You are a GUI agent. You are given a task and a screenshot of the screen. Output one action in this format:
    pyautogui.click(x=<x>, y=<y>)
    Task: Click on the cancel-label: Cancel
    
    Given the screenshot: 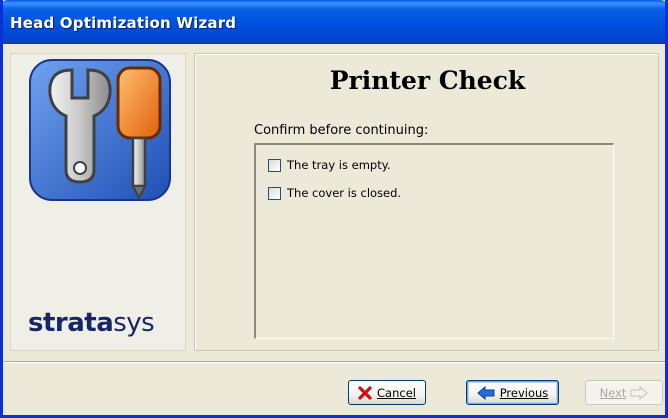 What is the action you would take?
    pyautogui.click(x=396, y=392)
    